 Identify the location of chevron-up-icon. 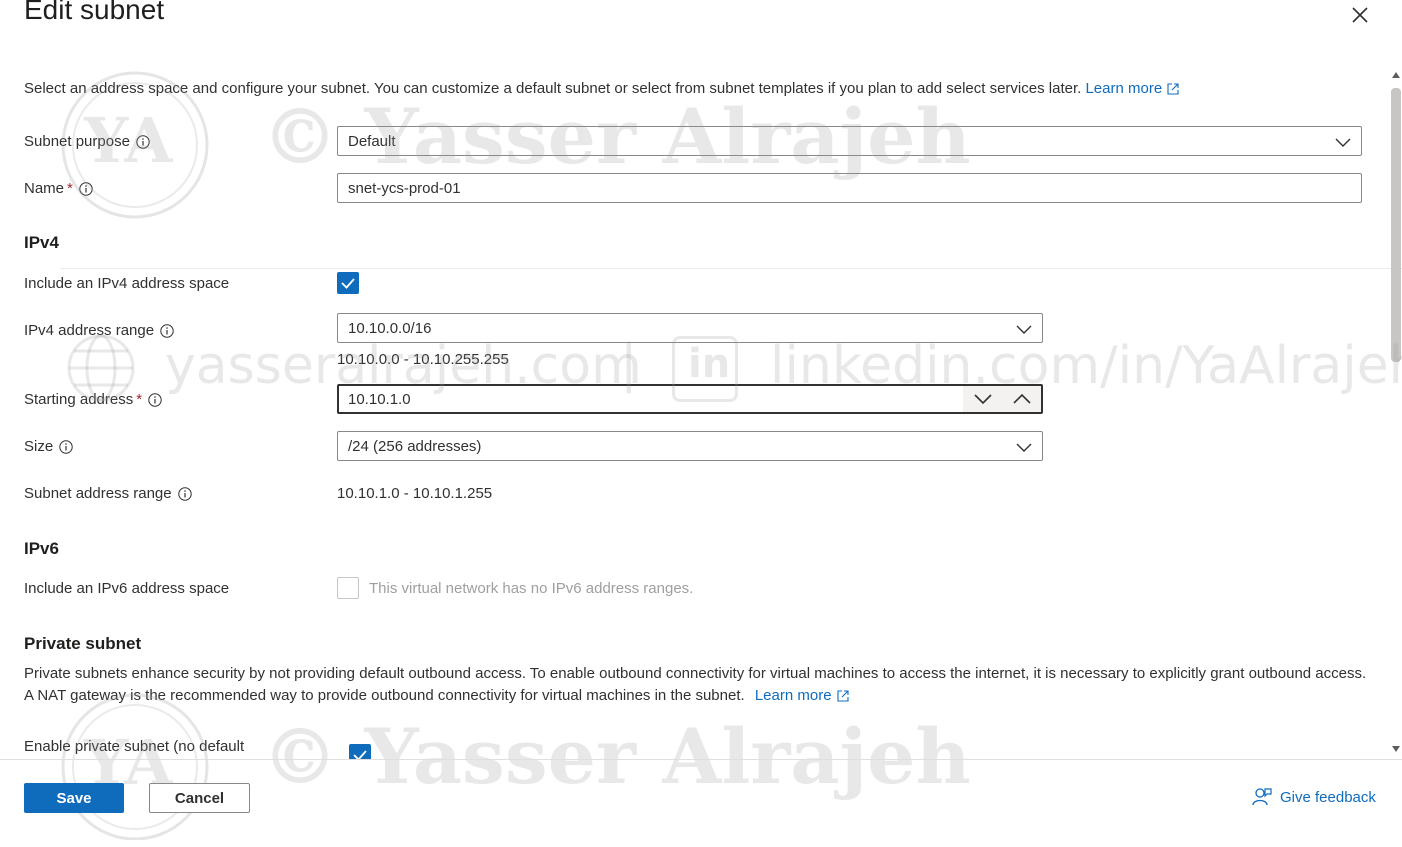
(1021, 398).